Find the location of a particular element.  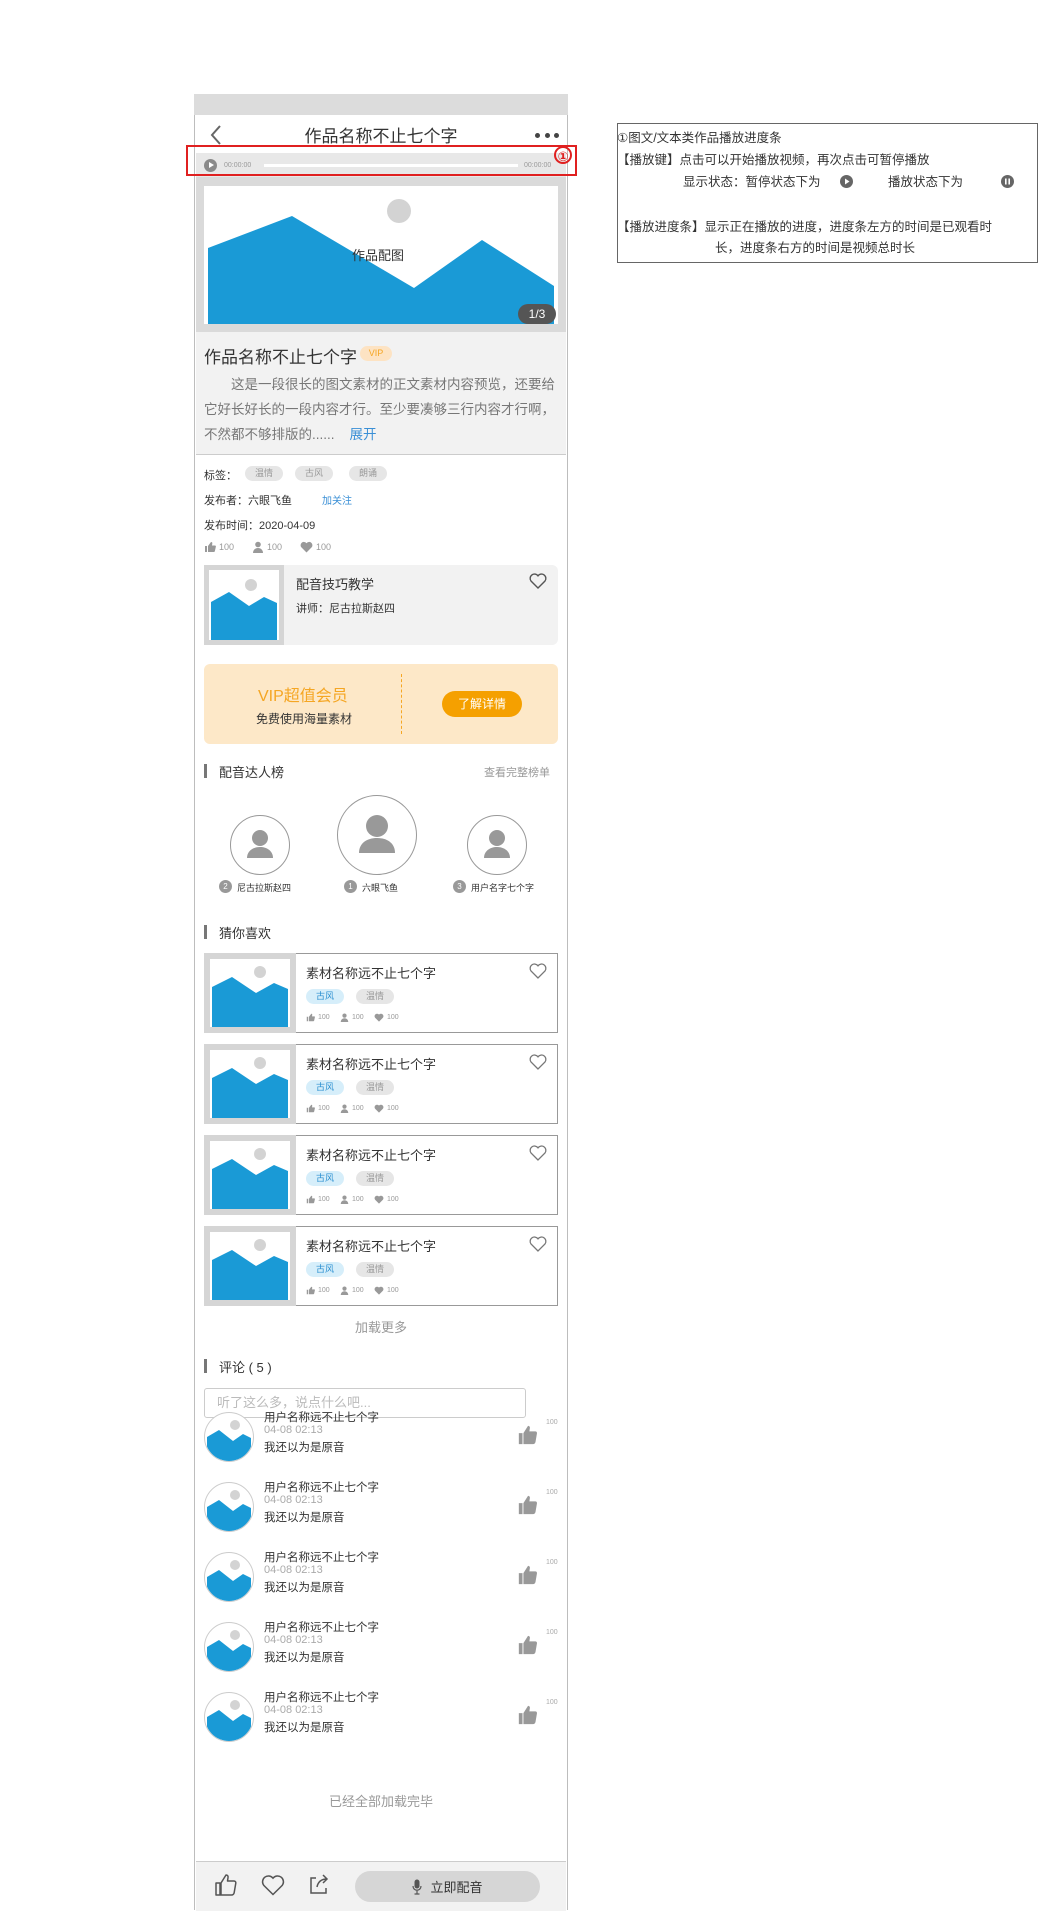

publisher: 发布者：六眼飞鱼 is located at coordinates (248, 501).